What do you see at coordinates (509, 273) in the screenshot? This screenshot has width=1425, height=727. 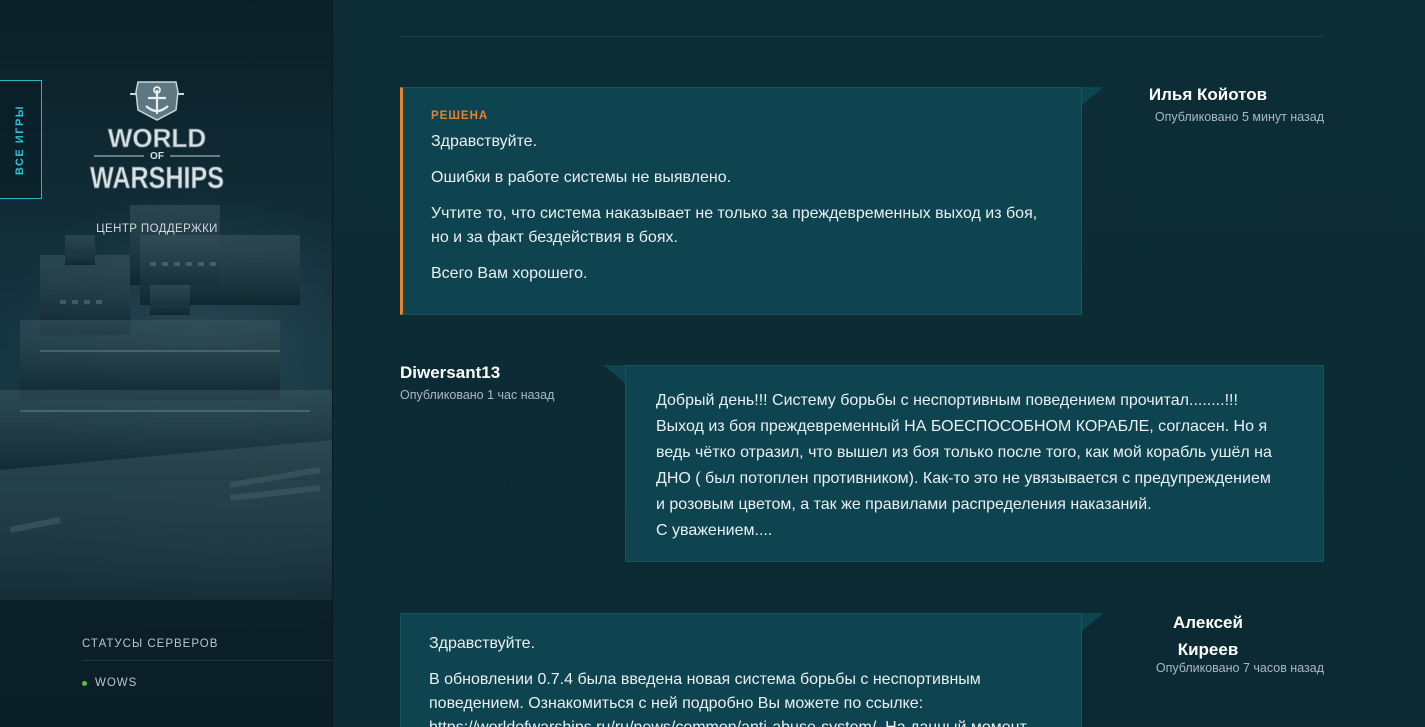 I see `message-paragraph: Всего Вам хорошего.` at bounding box center [509, 273].